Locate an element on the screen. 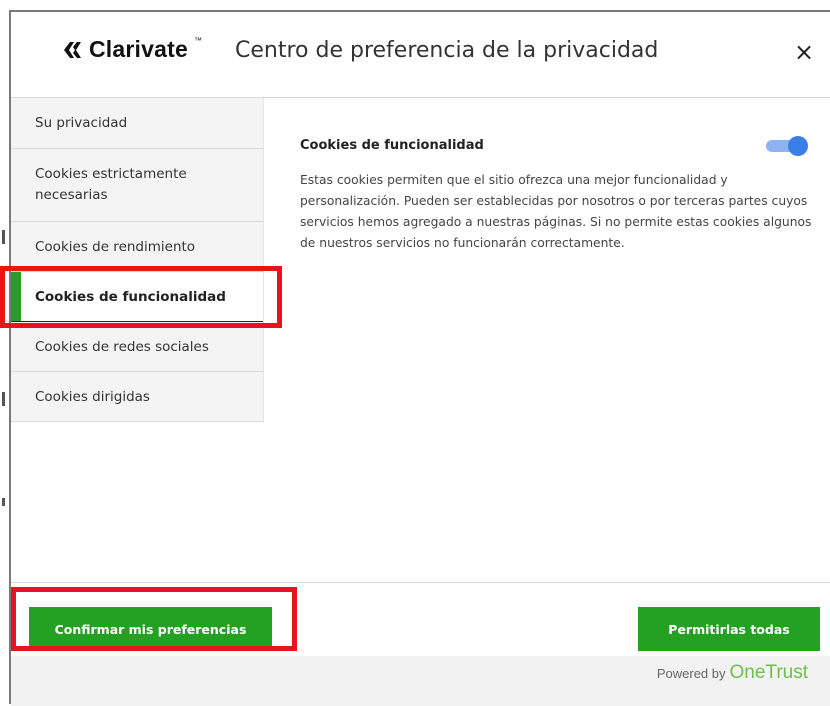  onetrust-logo: OneTrust is located at coordinates (769, 672).